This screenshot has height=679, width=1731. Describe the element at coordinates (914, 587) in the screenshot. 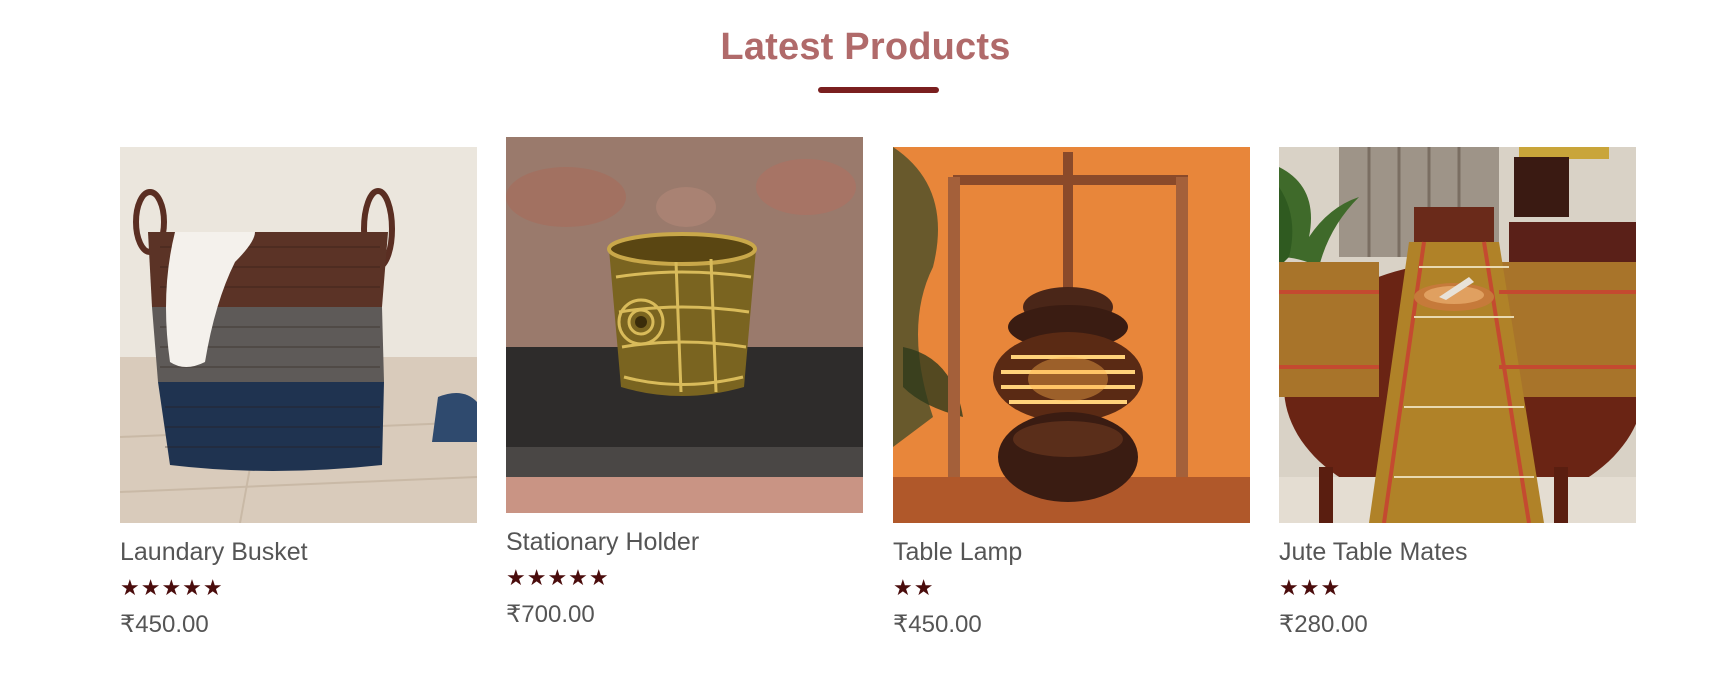

I see `star-rating: ★★` at that location.